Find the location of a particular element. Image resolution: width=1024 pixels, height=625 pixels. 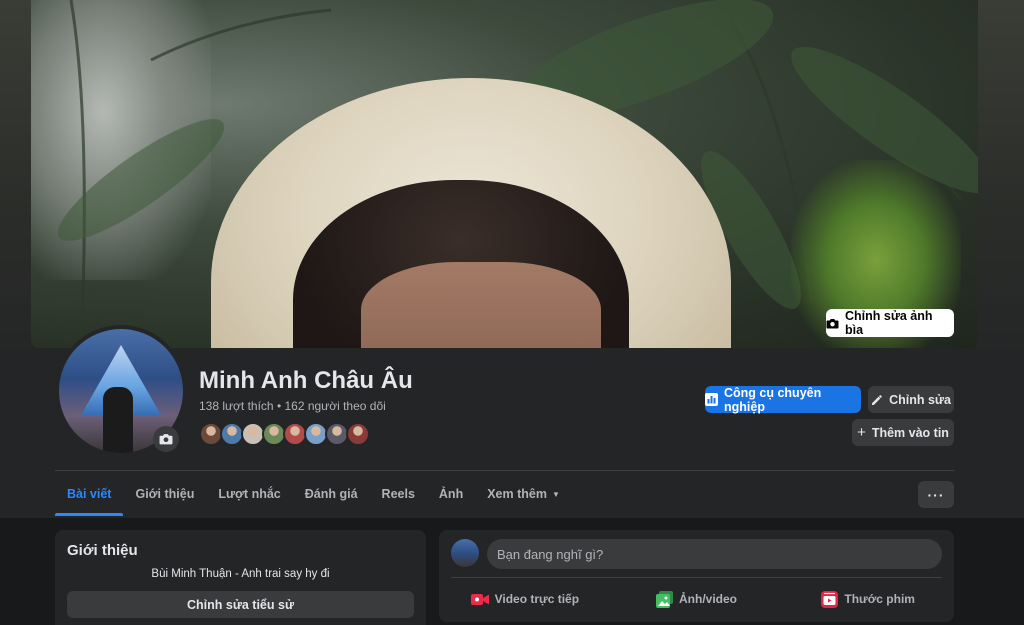

tab-photos: Ảnh is located at coordinates (451, 494).